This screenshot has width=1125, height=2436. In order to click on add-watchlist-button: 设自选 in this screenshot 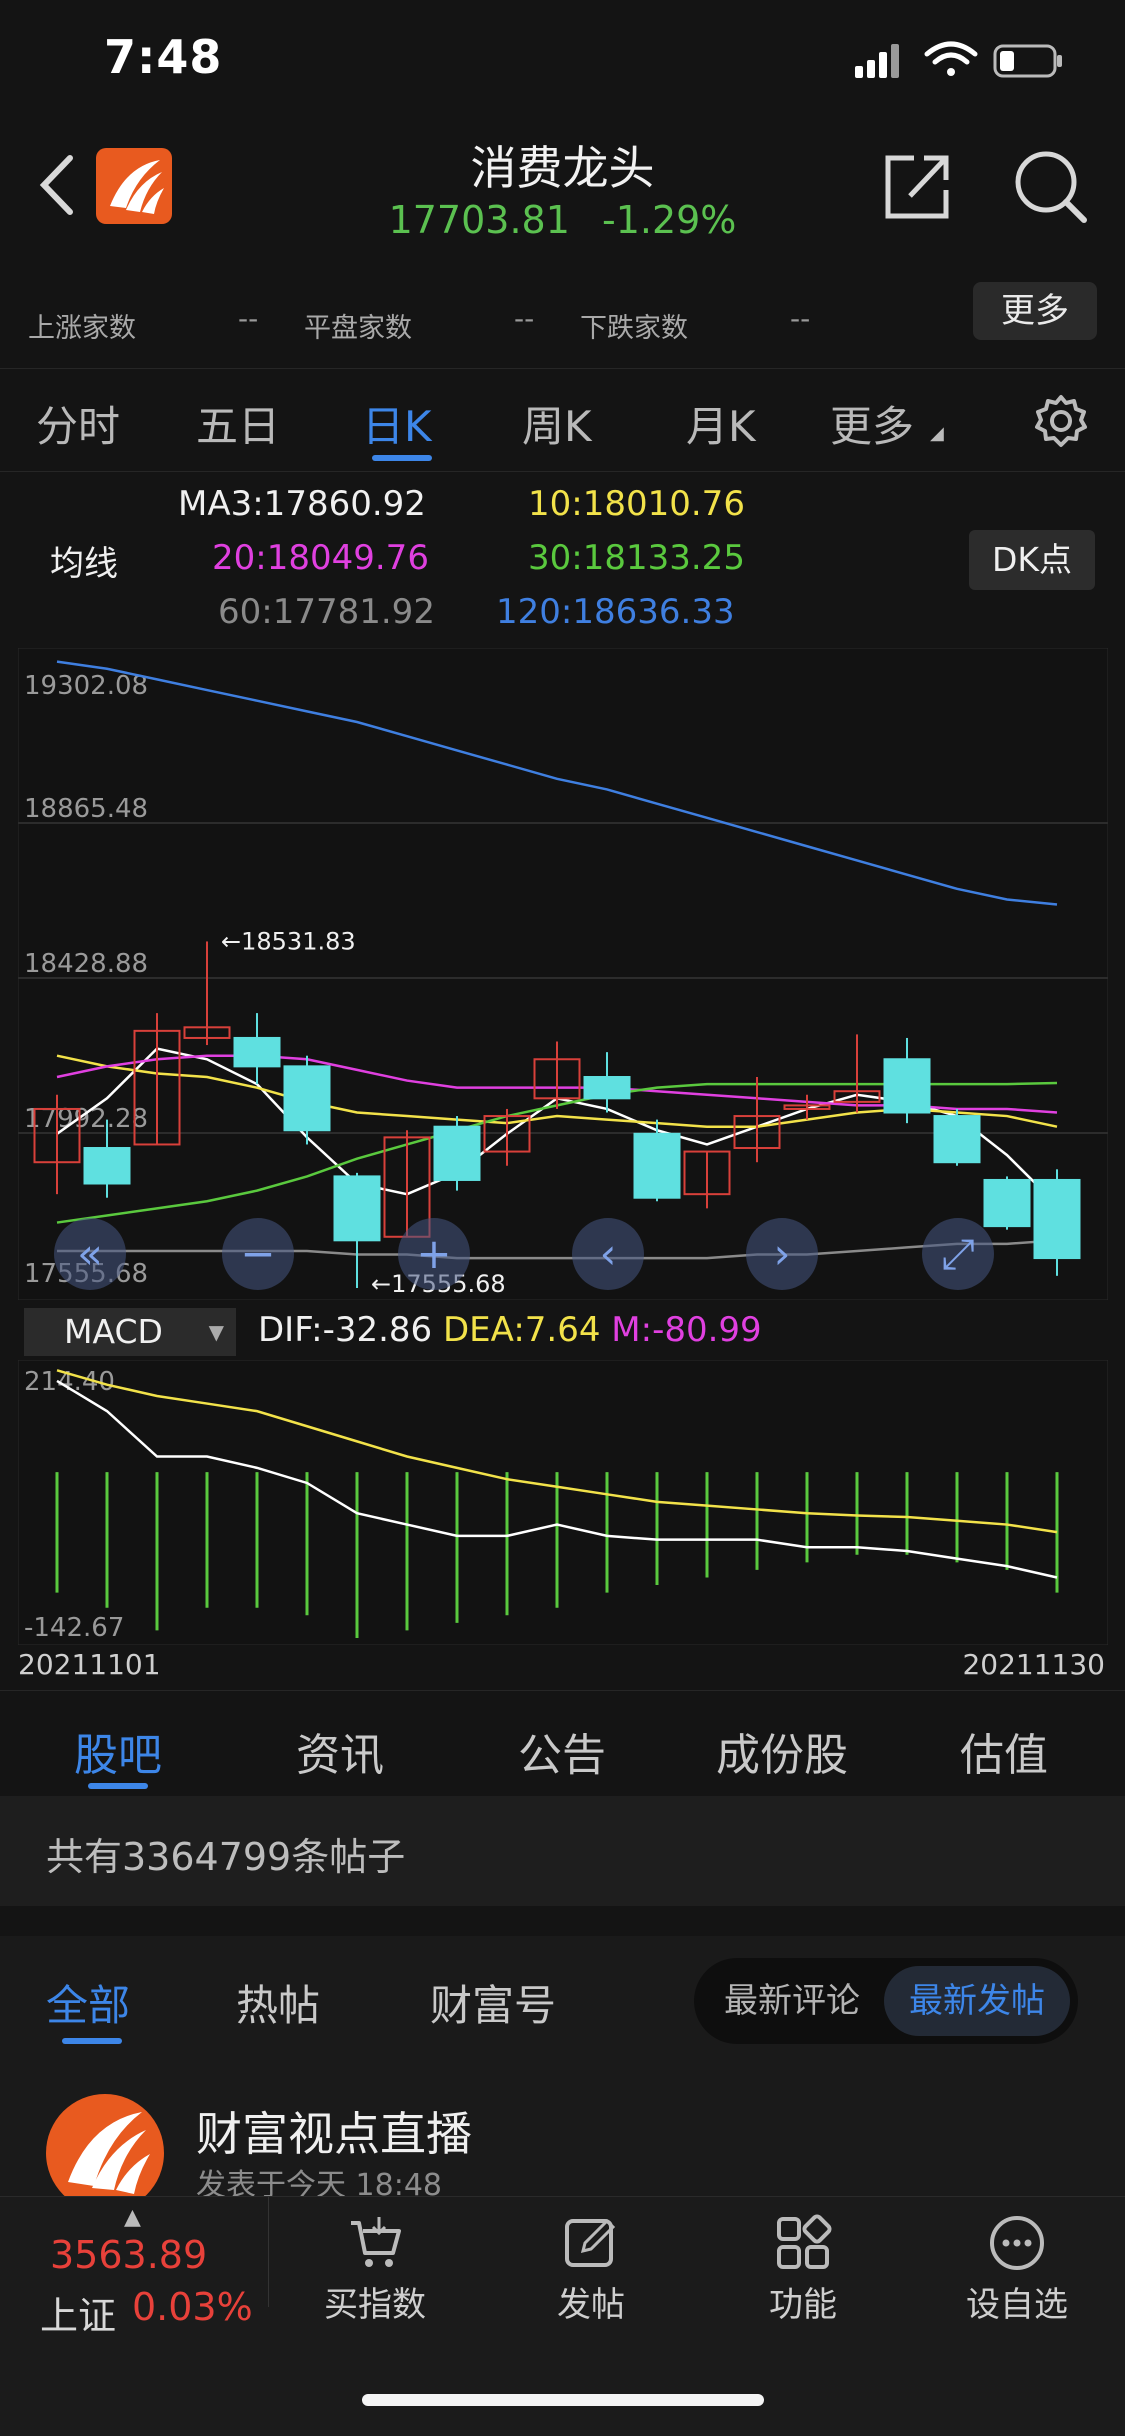, I will do `click(1017, 2269)`.